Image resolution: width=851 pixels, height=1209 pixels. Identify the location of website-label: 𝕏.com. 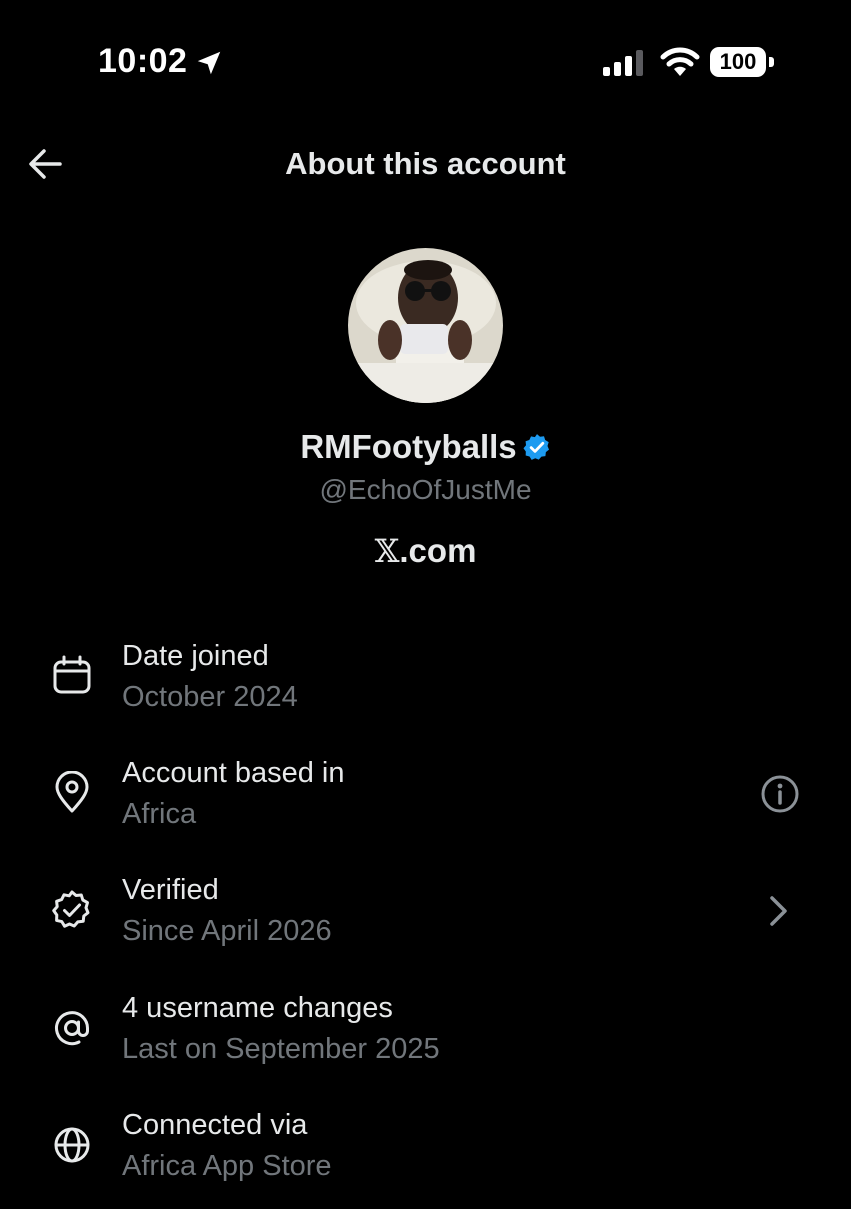
(425, 551).